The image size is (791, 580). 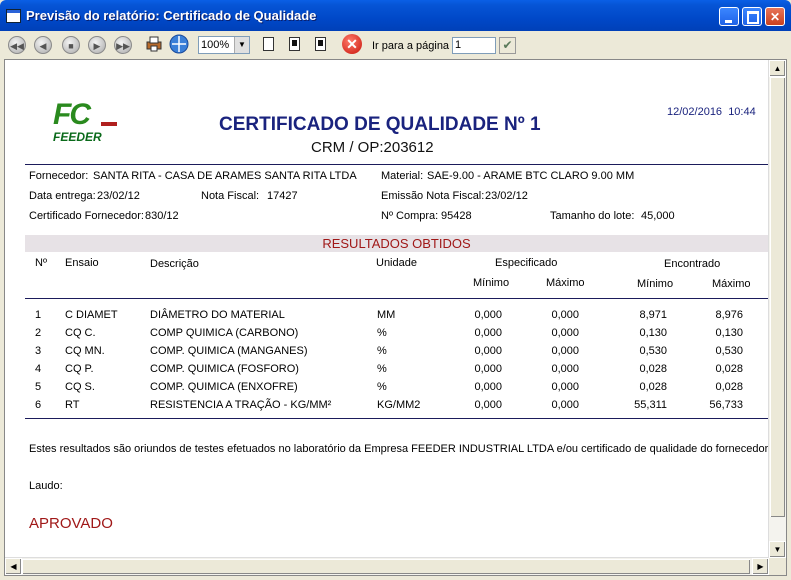 What do you see at coordinates (592, 216) in the screenshot?
I see `lote-label: Tamanho do lote:` at bounding box center [592, 216].